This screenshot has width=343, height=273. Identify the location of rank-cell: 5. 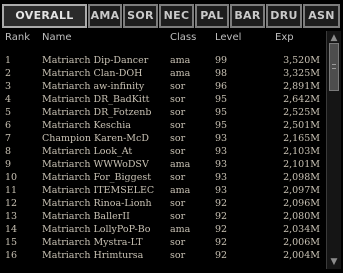
(8, 112).